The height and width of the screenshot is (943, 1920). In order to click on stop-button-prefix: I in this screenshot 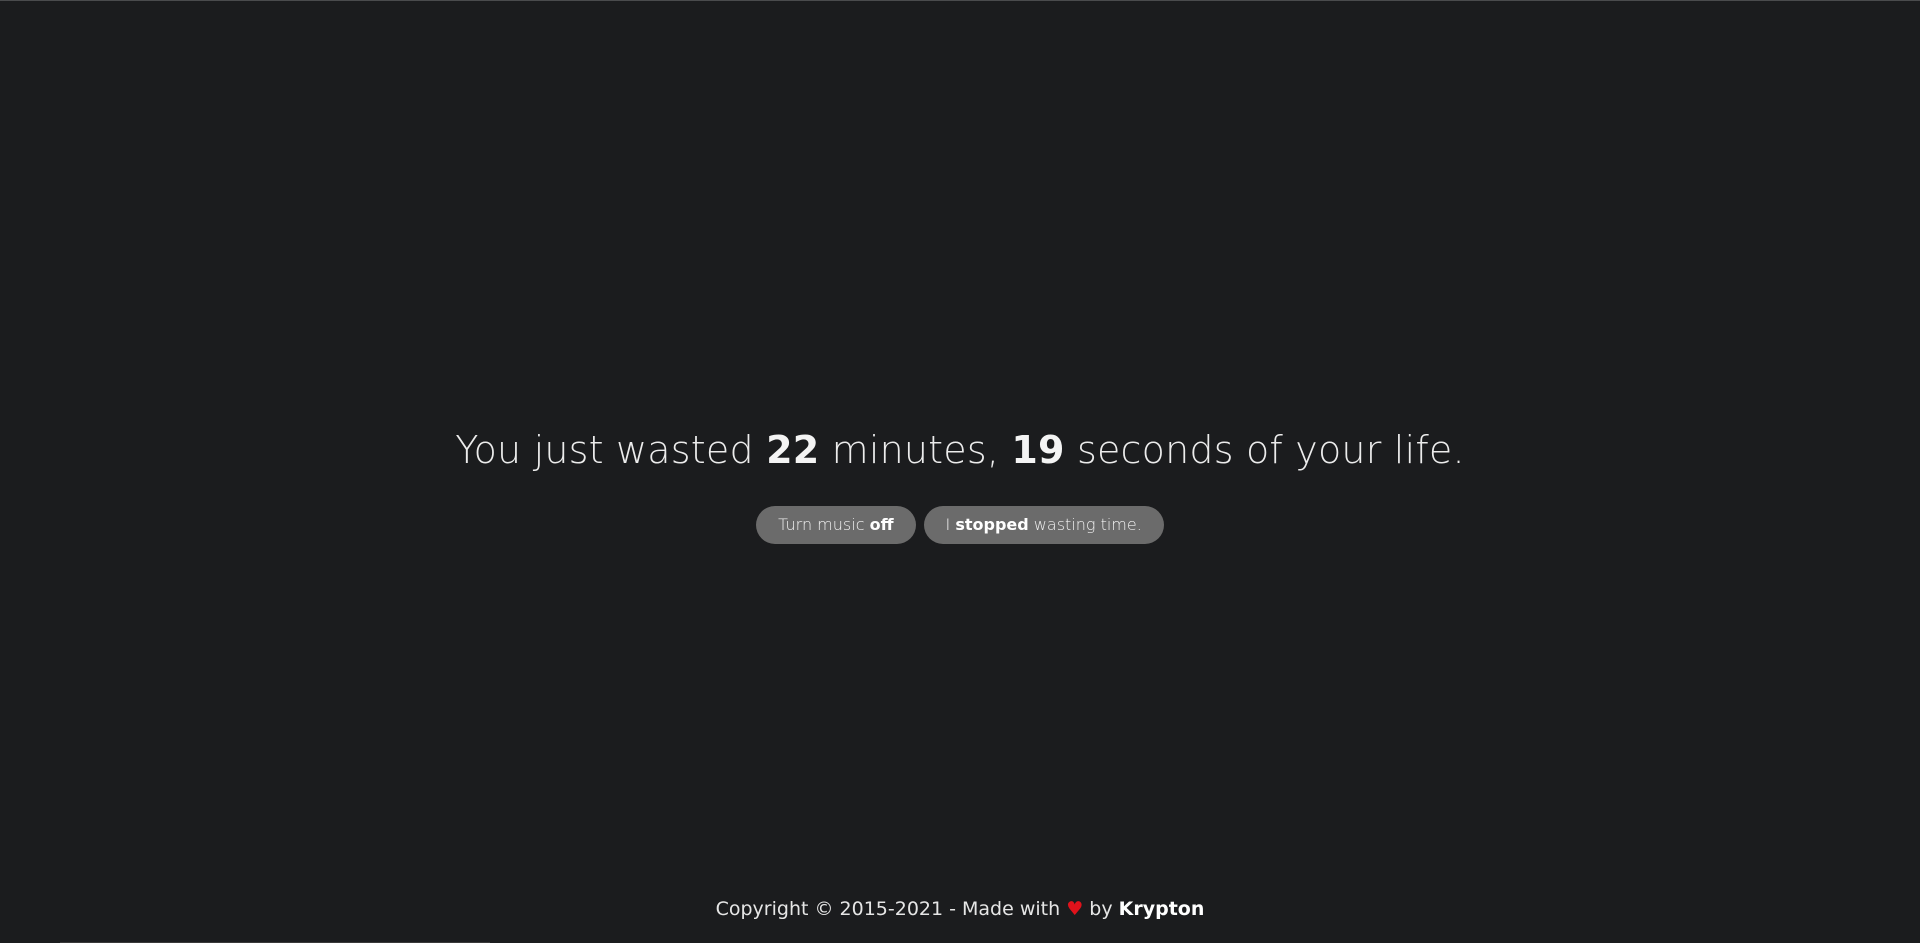, I will do `click(950, 524)`.